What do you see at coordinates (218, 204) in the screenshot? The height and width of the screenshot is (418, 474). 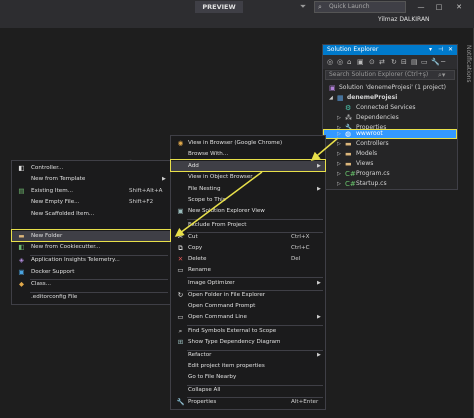 I see `arrow-to-new-folder` at bounding box center [218, 204].